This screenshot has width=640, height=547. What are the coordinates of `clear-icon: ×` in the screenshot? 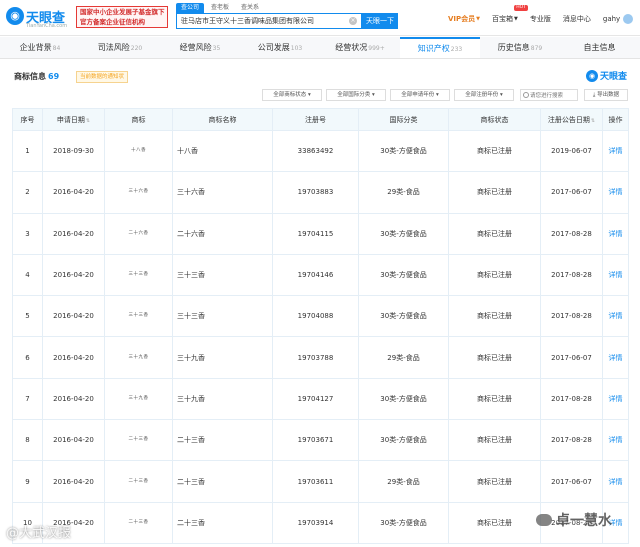 It's located at (353, 21).